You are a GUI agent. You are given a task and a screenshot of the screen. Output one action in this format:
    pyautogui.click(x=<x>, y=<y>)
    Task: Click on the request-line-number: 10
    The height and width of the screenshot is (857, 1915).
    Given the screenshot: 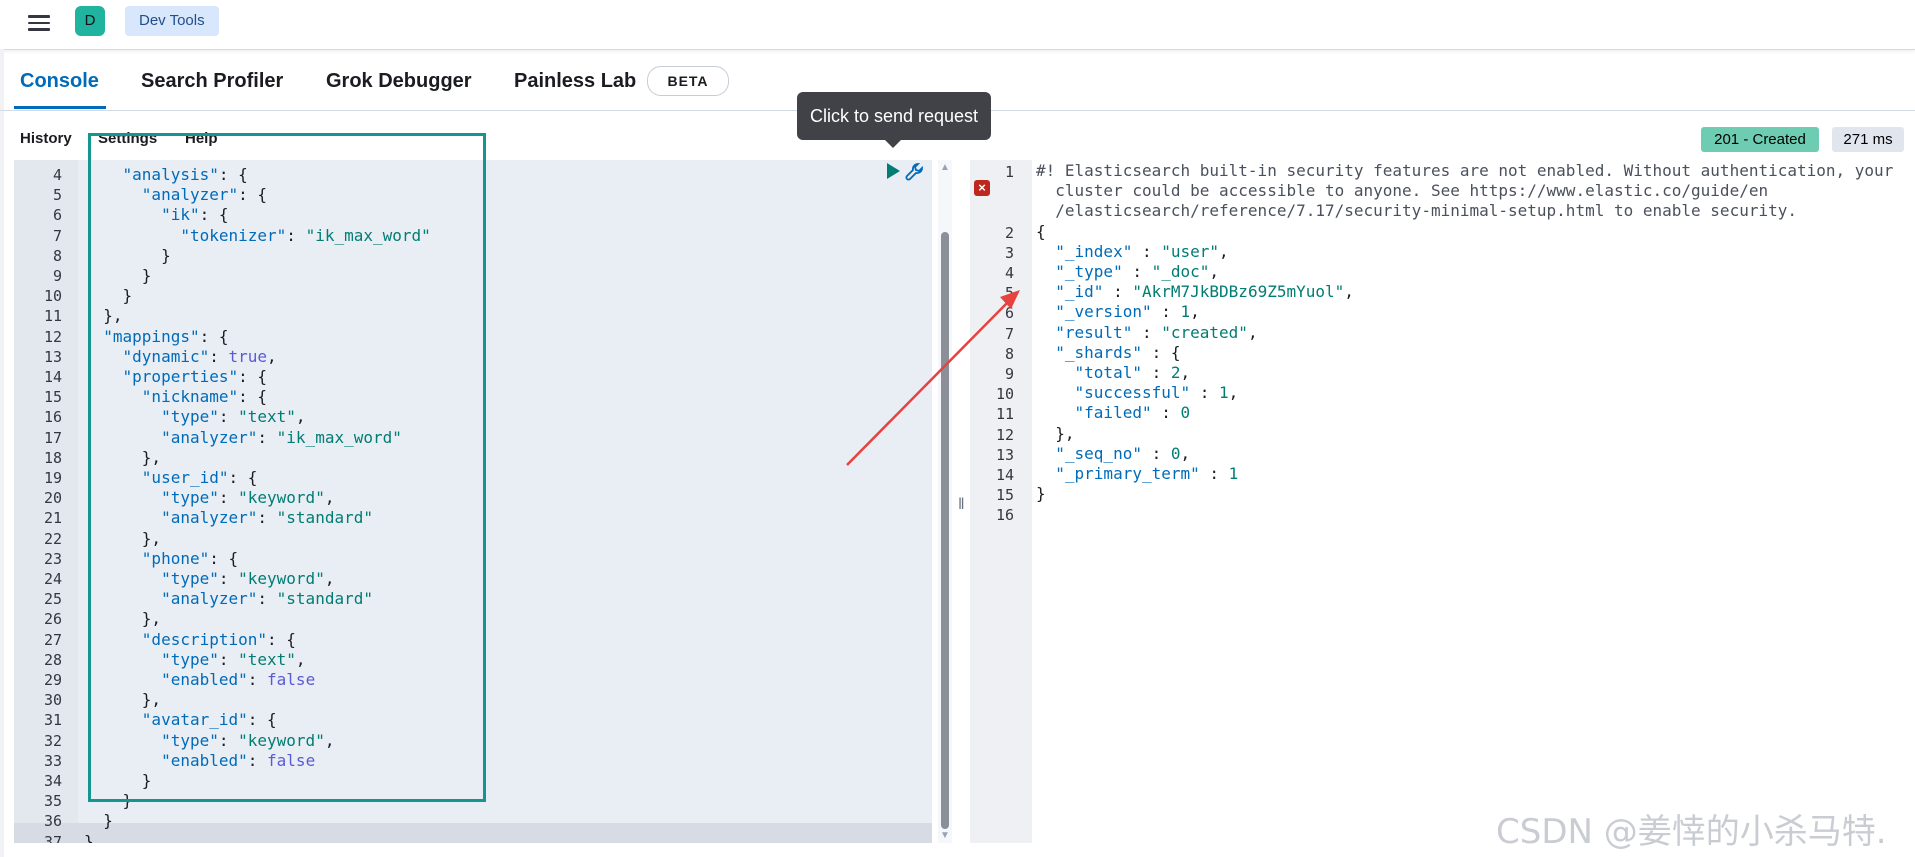 What is the action you would take?
    pyautogui.click(x=52, y=296)
    